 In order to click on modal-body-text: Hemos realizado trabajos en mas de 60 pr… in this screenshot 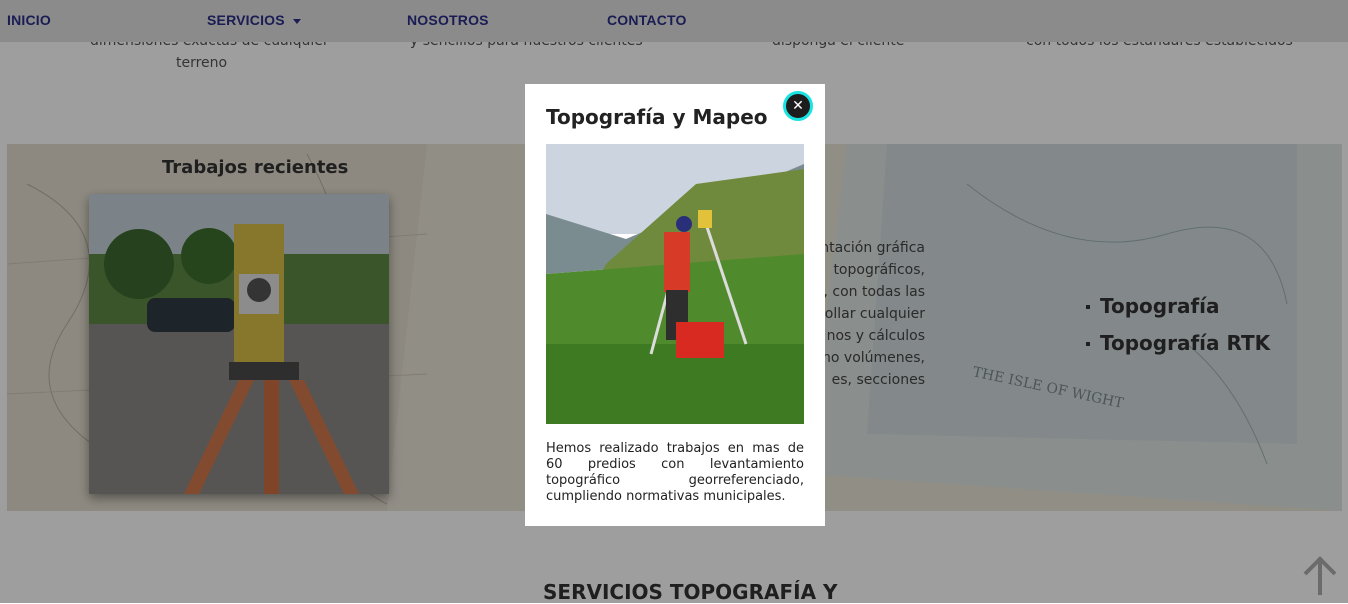, I will do `click(675, 472)`.